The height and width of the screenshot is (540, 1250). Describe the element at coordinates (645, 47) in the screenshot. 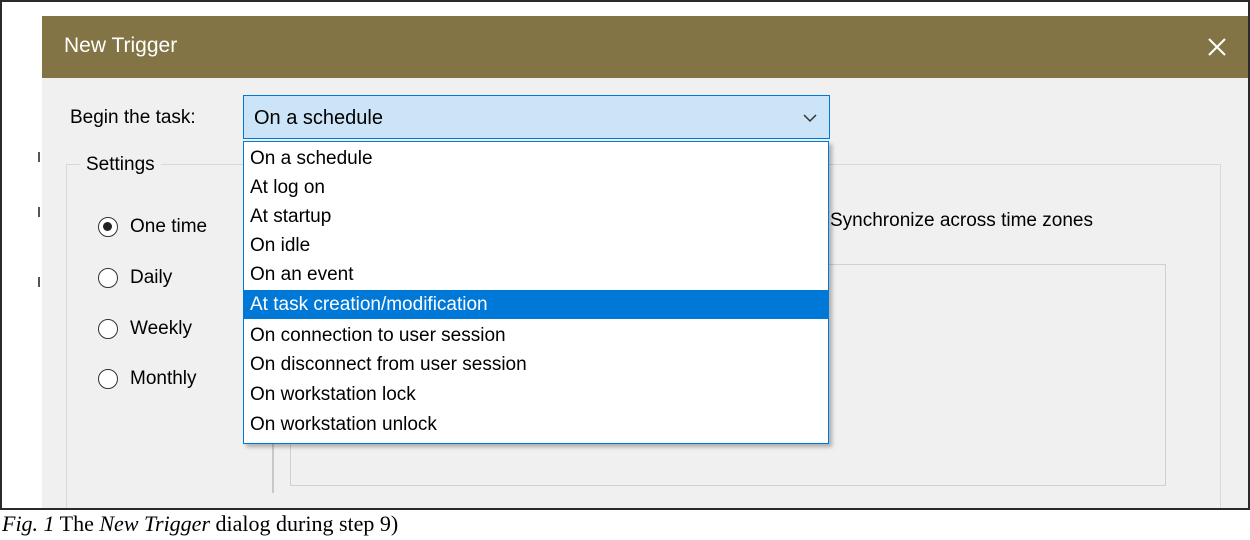

I see `dialog-title-bar: New Trigger` at that location.